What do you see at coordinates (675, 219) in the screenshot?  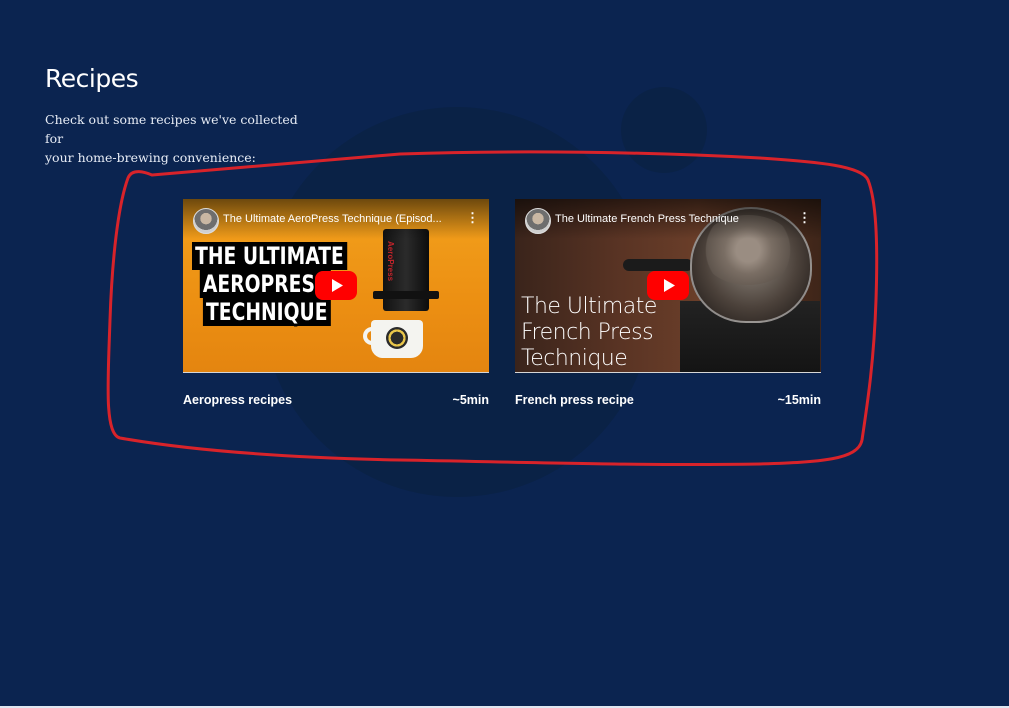 I see `video-title-link: The Ultimate French Press Technique` at bounding box center [675, 219].